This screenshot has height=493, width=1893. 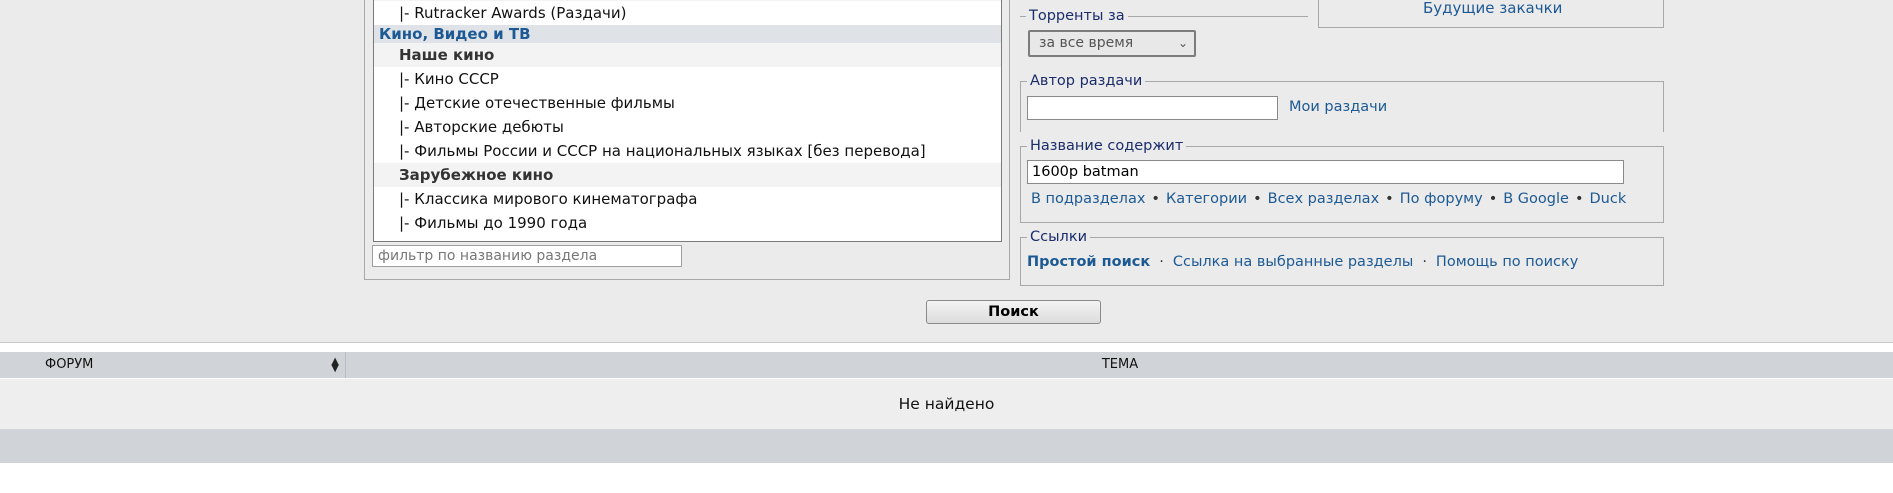 What do you see at coordinates (1293, 262) in the screenshot?
I see `selected-forums-link: Ссылка на выбранные разделы` at bounding box center [1293, 262].